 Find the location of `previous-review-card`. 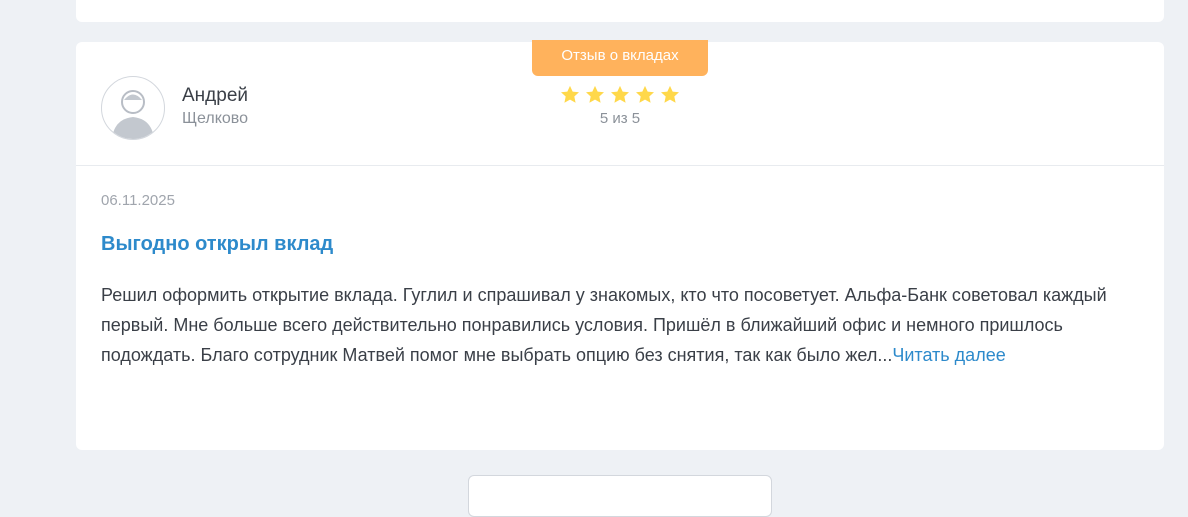

previous-review-card is located at coordinates (620, 11).